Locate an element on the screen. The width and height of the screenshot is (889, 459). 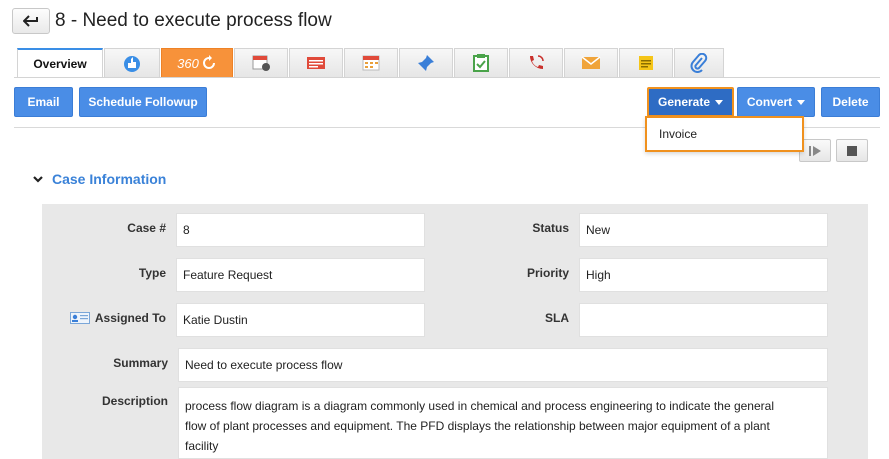
tab-calendar is located at coordinates (371, 63).